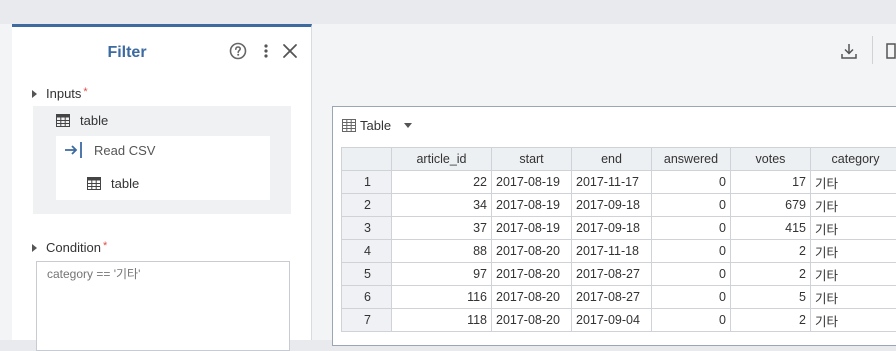  I want to click on row-index-cell: 6, so click(367, 297).